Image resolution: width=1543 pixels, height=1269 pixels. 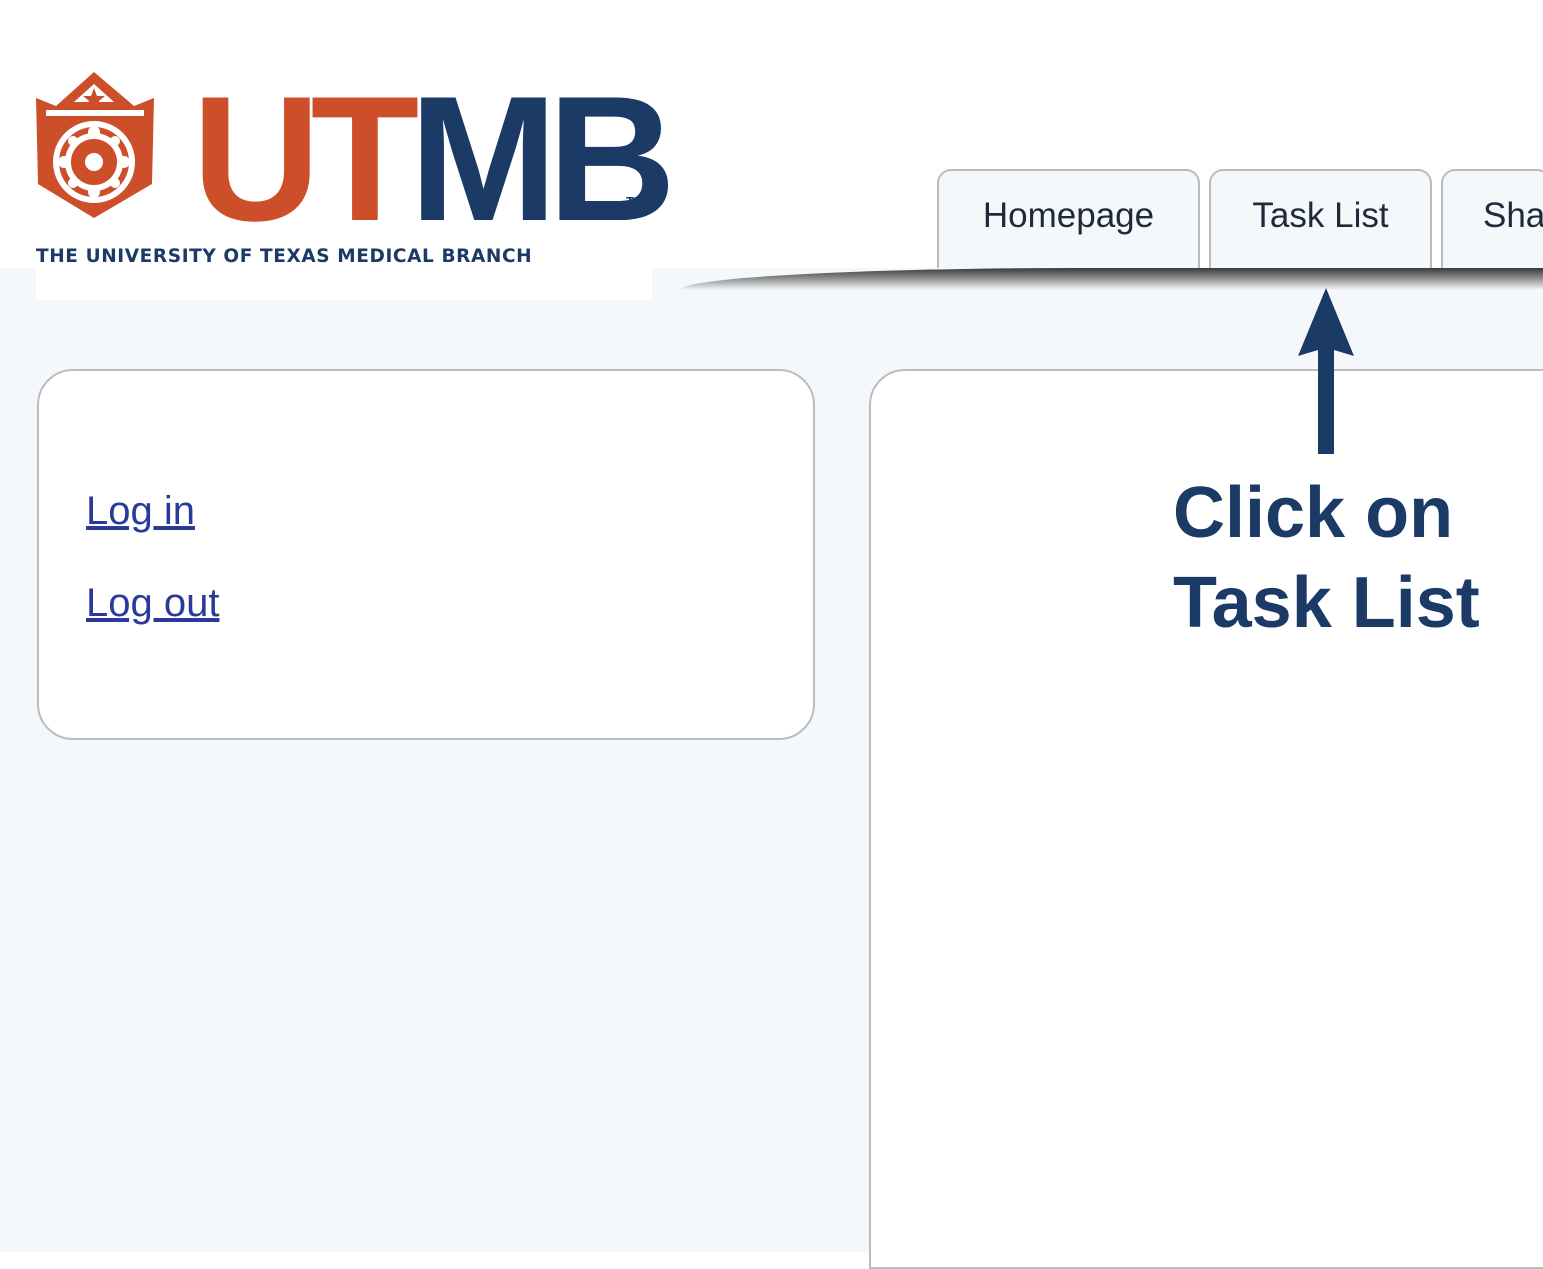 What do you see at coordinates (1068, 215) in the screenshot?
I see `tab-homepage-label: Homepage` at bounding box center [1068, 215].